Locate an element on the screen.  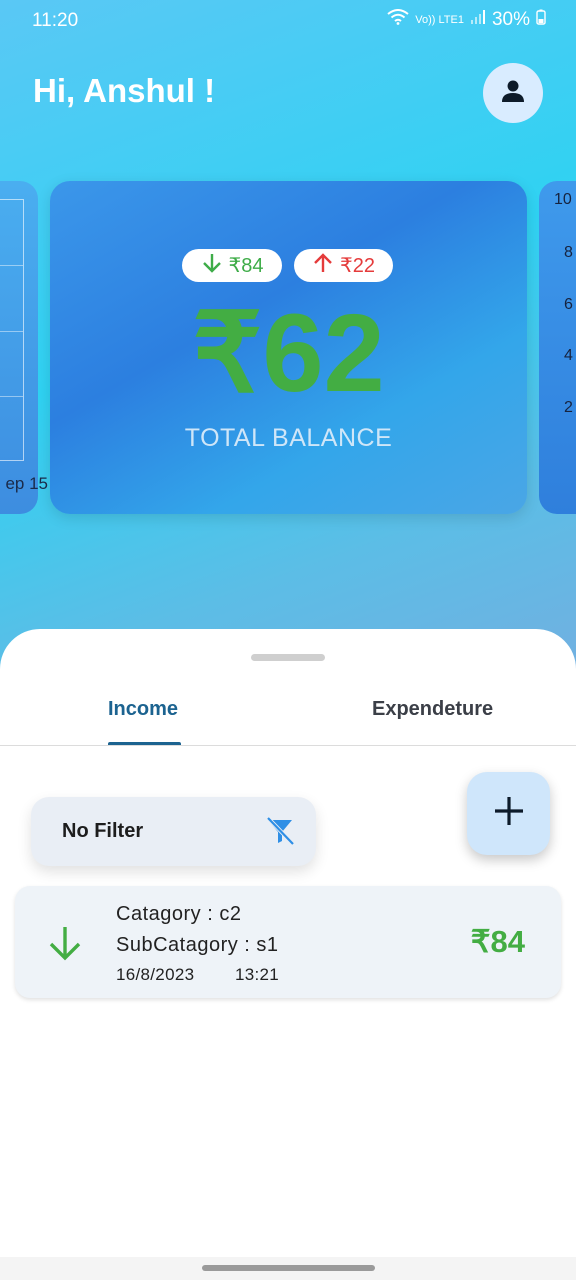
tab-income: Income is located at coordinates (143, 709).